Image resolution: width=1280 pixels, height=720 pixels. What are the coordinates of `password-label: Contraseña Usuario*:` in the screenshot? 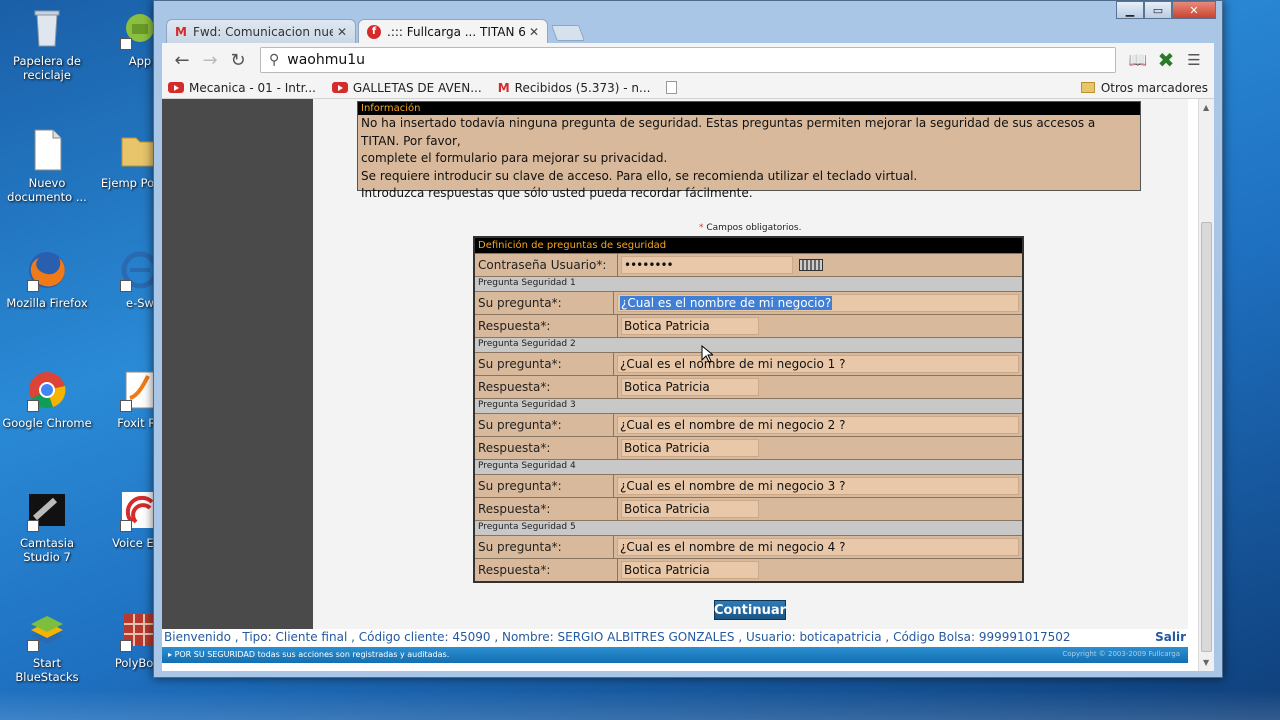 It's located at (546, 265).